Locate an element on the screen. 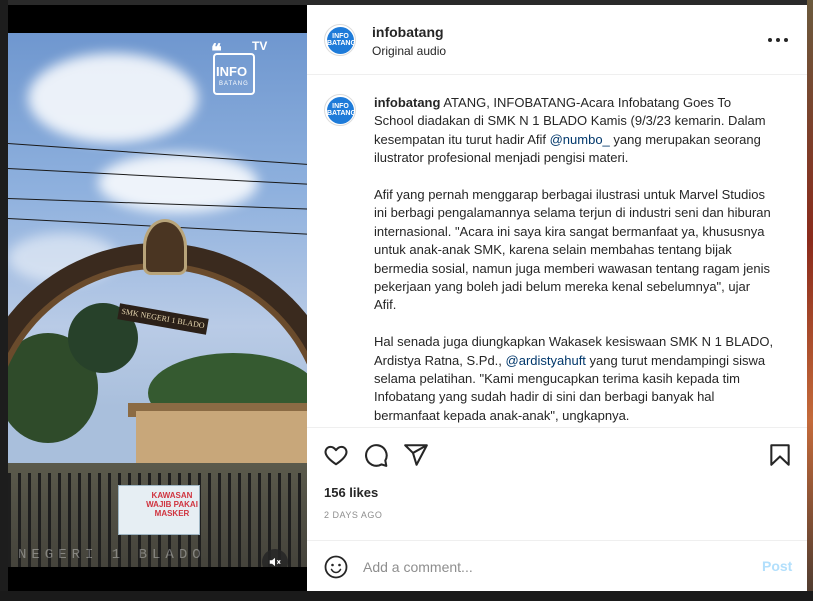 The width and height of the screenshot is (813, 601). comment-icon is located at coordinates (376, 455).